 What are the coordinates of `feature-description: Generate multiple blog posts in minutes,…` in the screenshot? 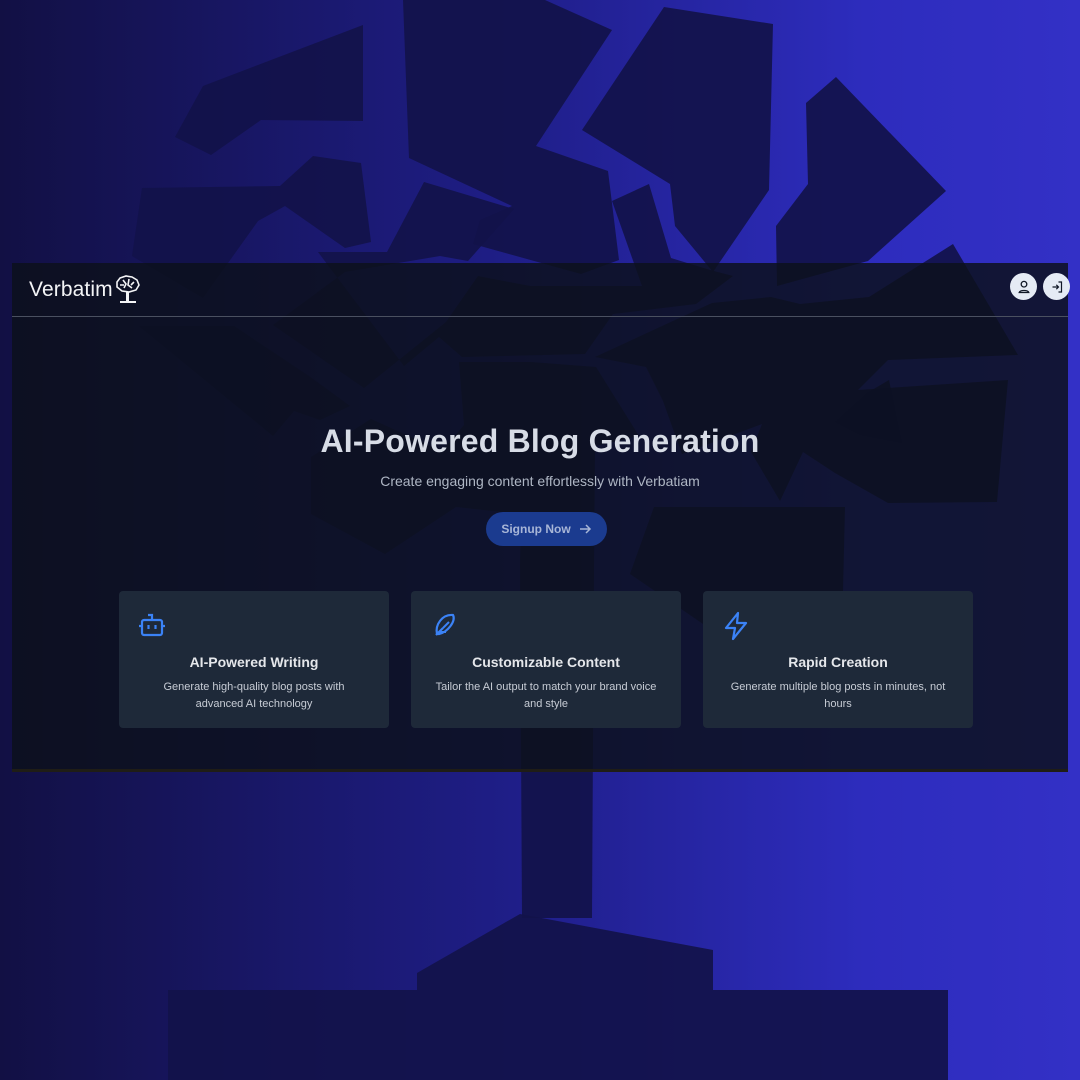 It's located at (838, 695).